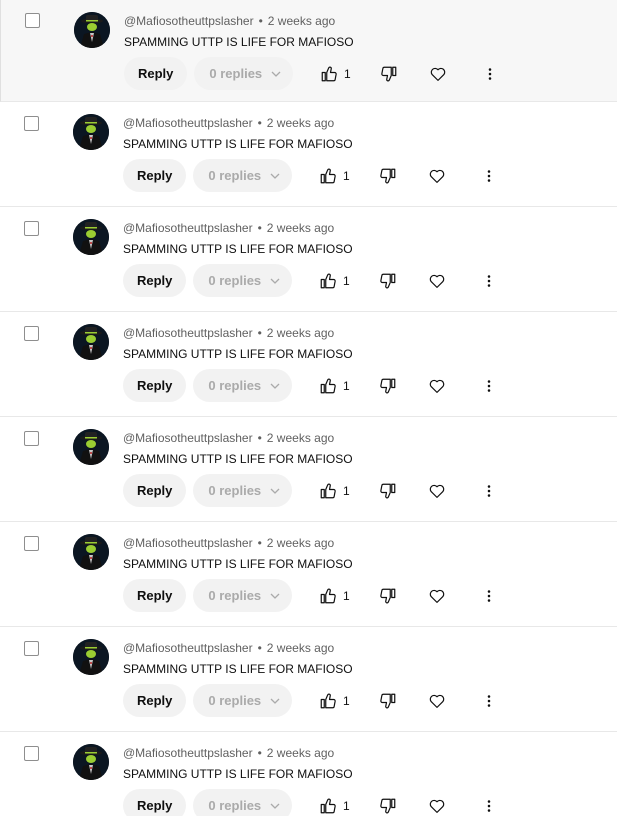 Image resolution: width=617 pixels, height=816 pixels. Describe the element at coordinates (328, 491) in the screenshot. I see `thumb-up-icon` at that location.